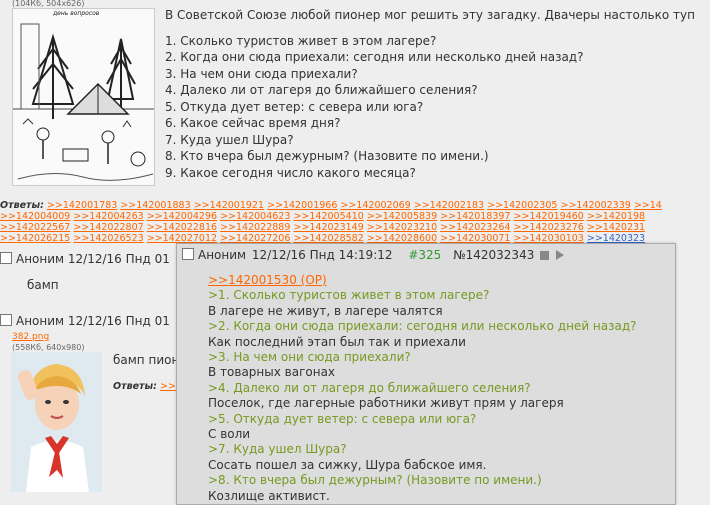 This screenshot has width=710, height=505. What do you see at coordinates (272, 372) in the screenshot?
I see `popup-answer: В товарных вагонах` at bounding box center [272, 372].